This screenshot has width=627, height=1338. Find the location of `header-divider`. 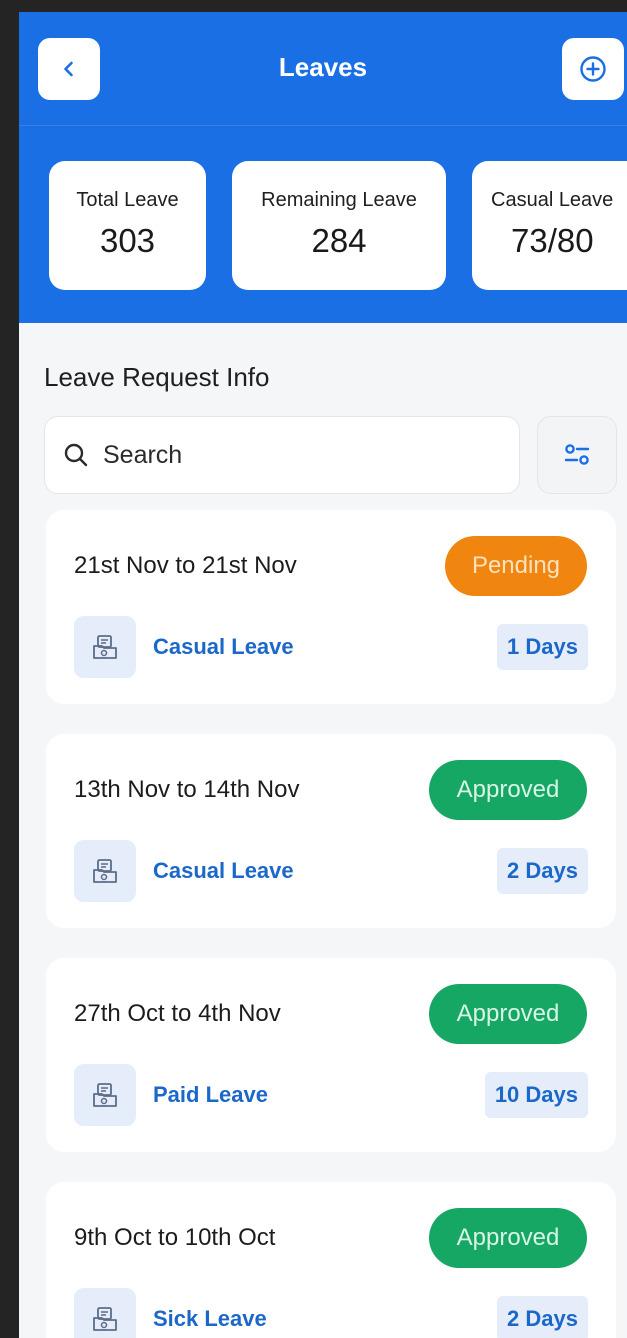

header-divider is located at coordinates (323, 125).